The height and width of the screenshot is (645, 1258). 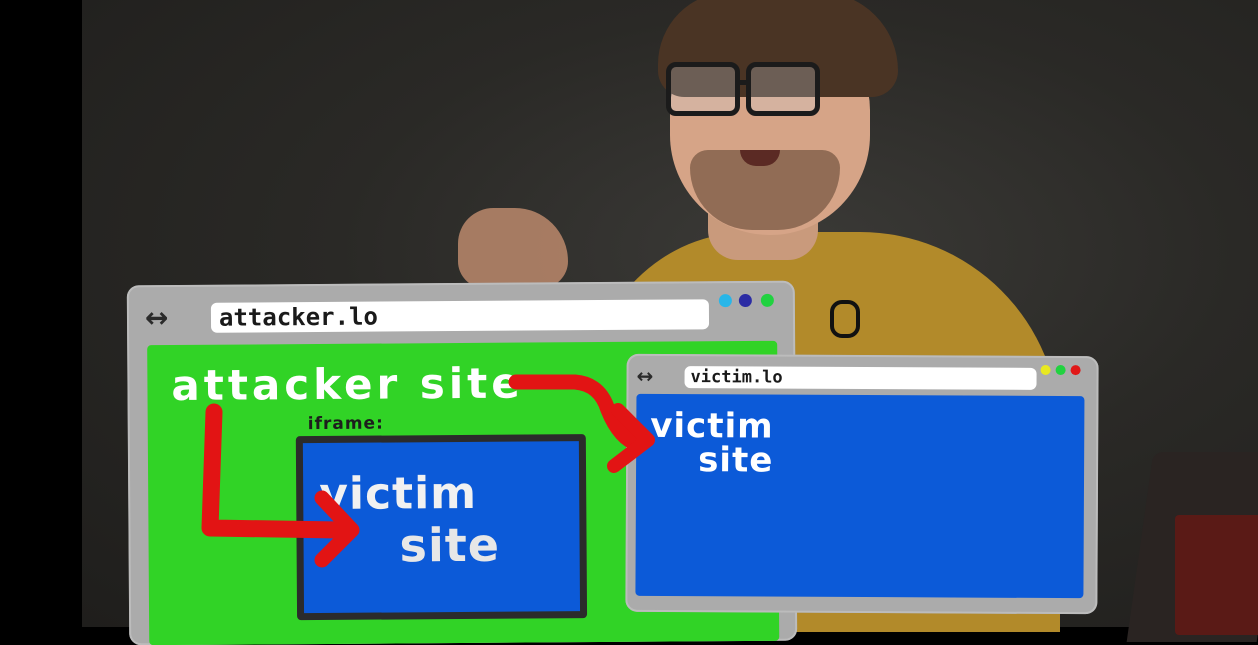 I want to click on glasses-bridge, so click(x=743, y=82).